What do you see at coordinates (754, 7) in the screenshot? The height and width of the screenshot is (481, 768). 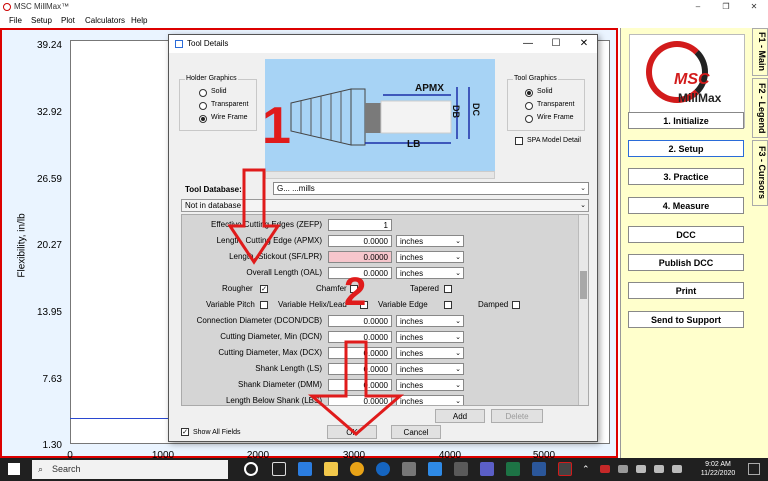 I see `close-button: ✕` at bounding box center [754, 7].